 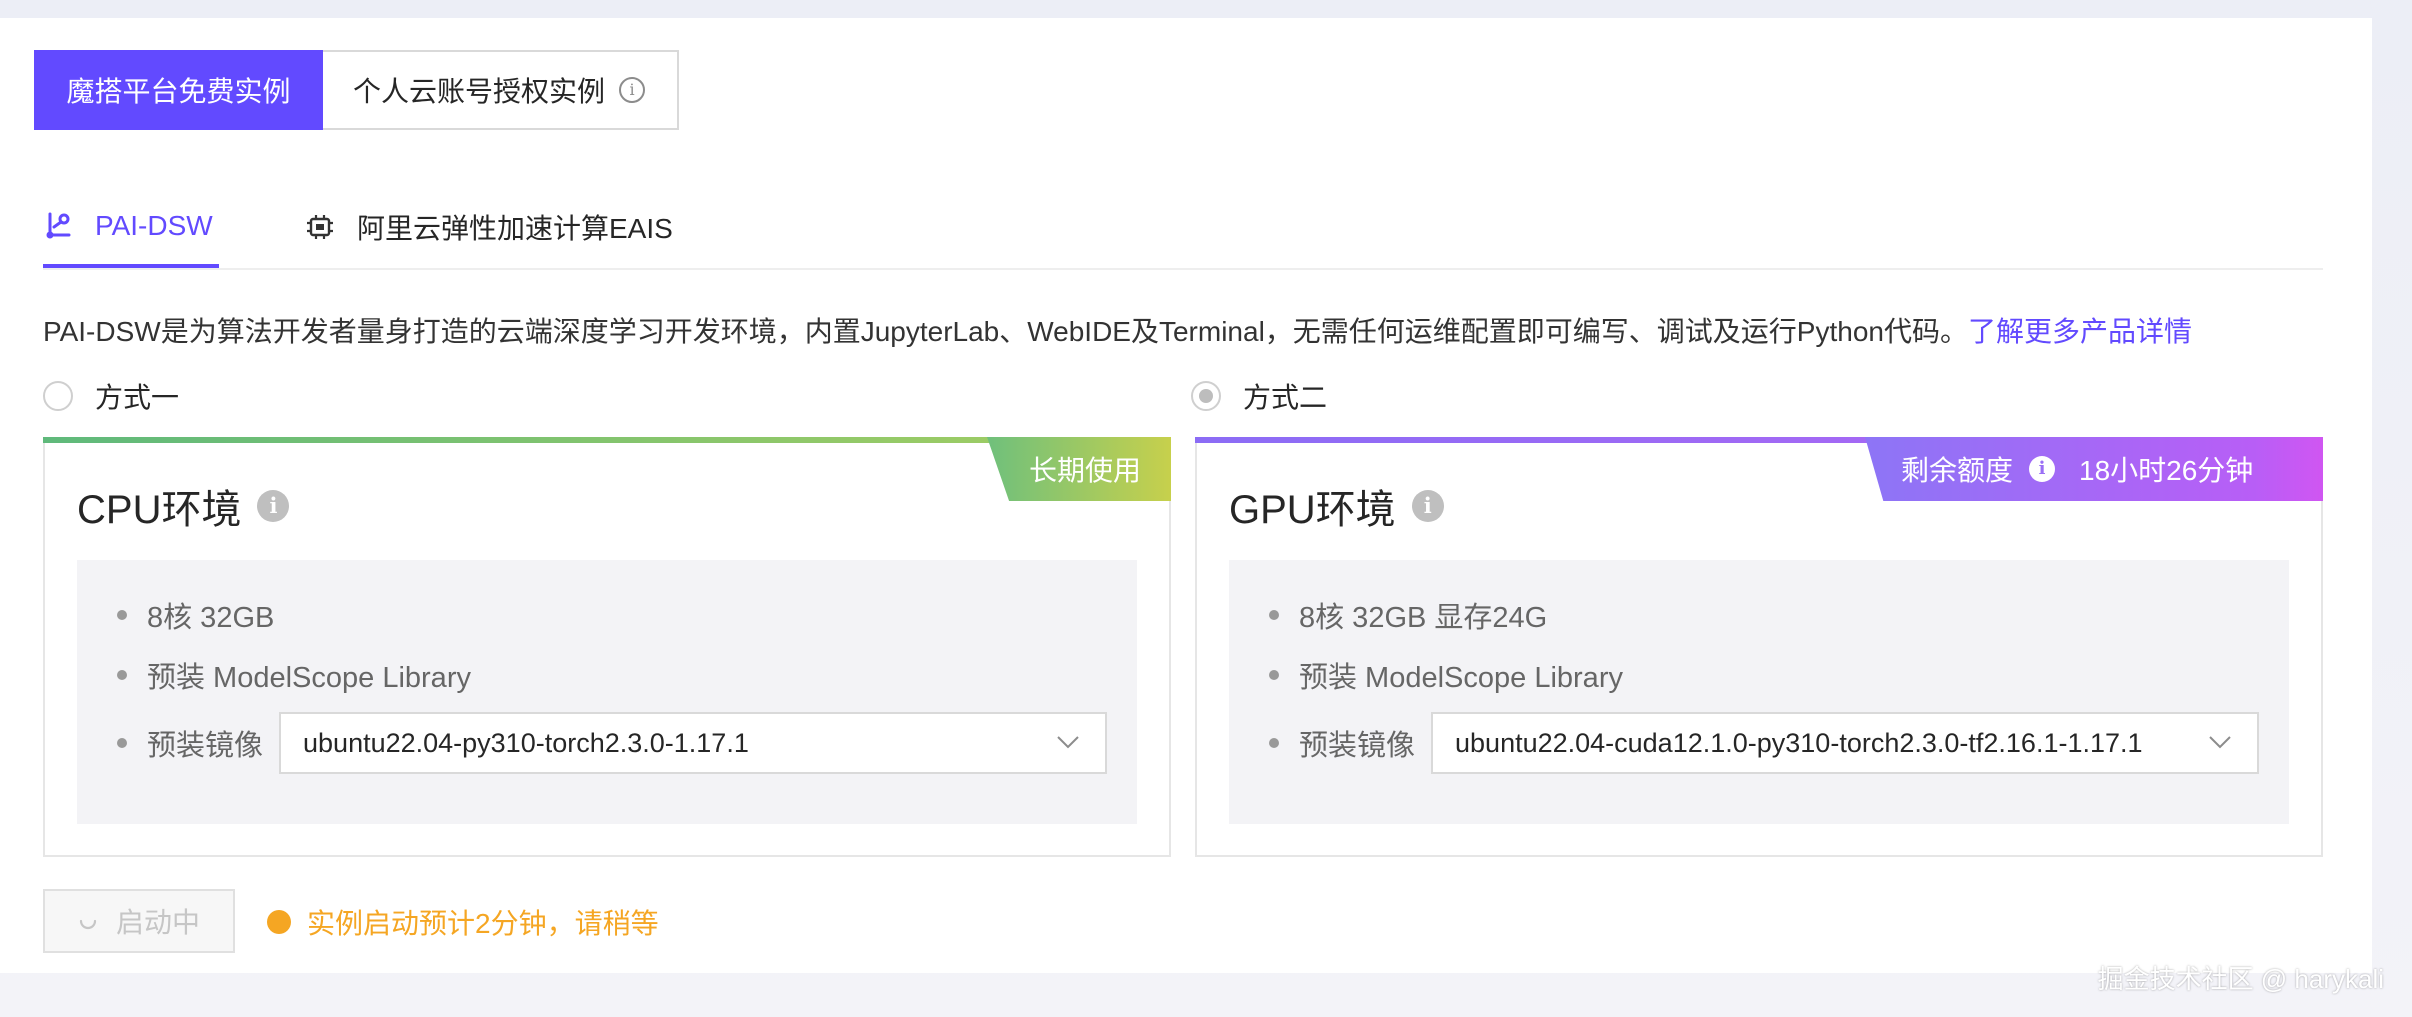 I want to click on starting-button: 启动中, so click(x=139, y=921).